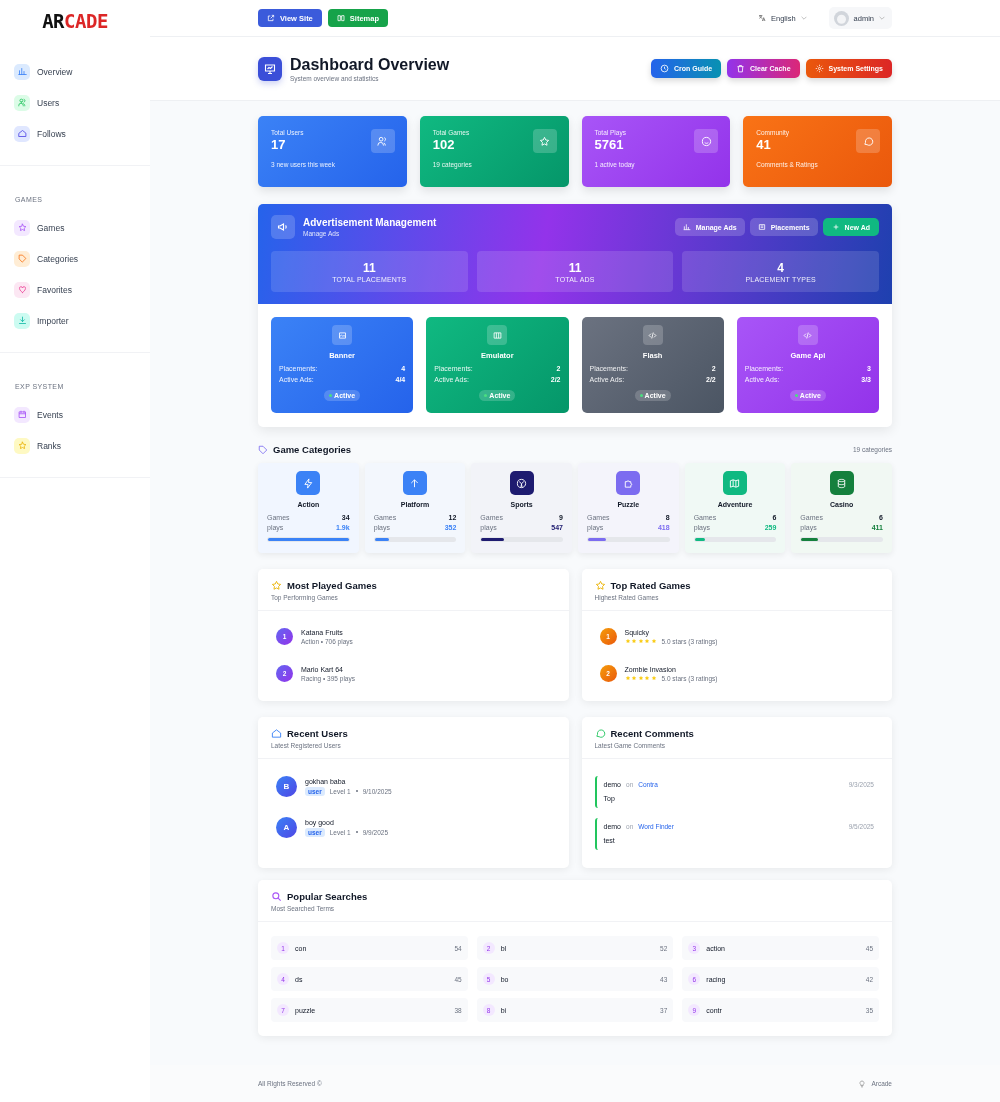 The image size is (1000, 1102). I want to click on puzzle-icon, so click(628, 483).